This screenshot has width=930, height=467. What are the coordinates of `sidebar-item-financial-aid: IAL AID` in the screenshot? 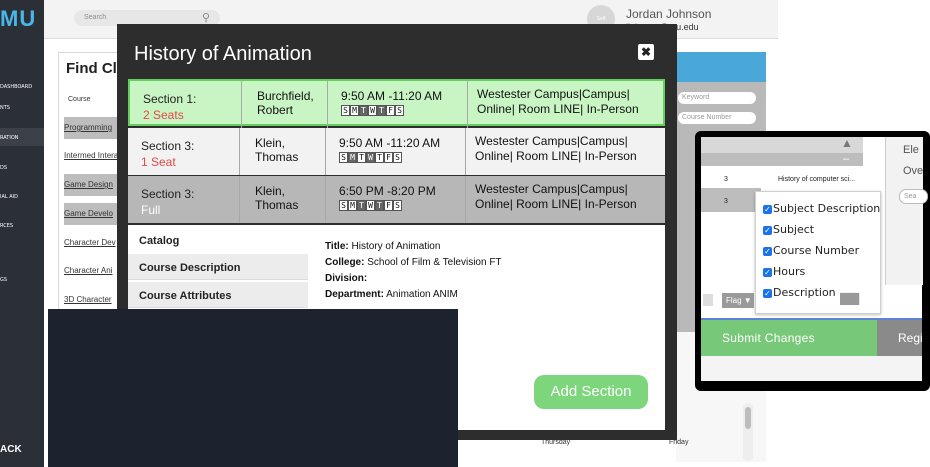 It's located at (9, 197).